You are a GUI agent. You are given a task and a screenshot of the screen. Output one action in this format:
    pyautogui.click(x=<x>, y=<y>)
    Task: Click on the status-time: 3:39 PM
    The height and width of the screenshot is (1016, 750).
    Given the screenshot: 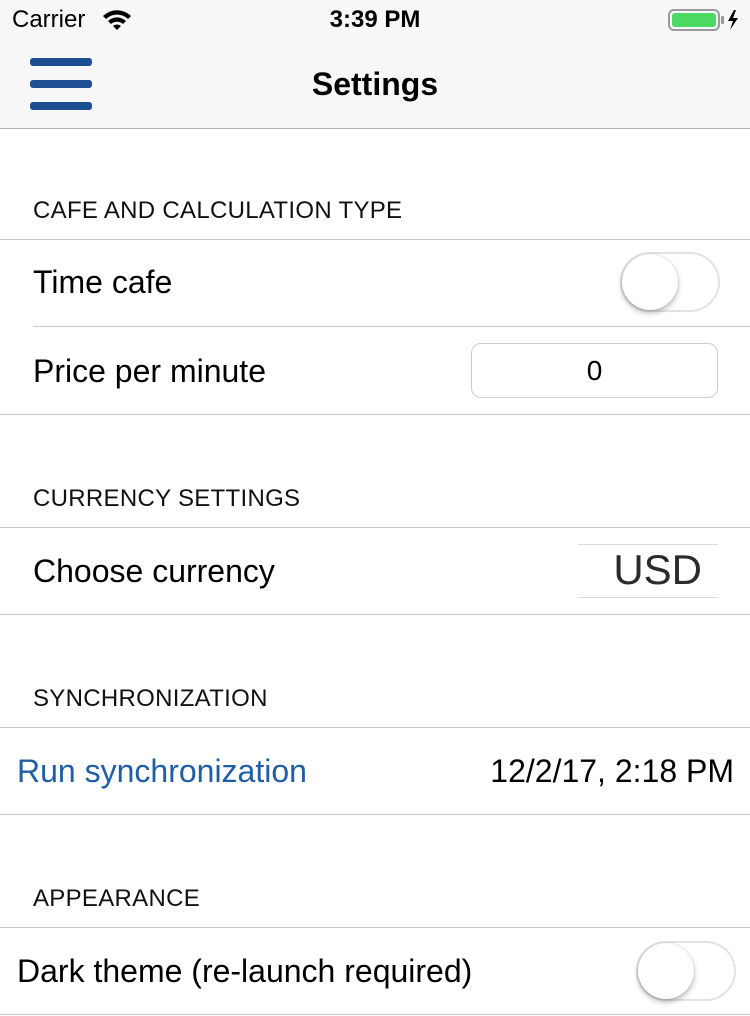 What is the action you would take?
    pyautogui.click(x=375, y=19)
    